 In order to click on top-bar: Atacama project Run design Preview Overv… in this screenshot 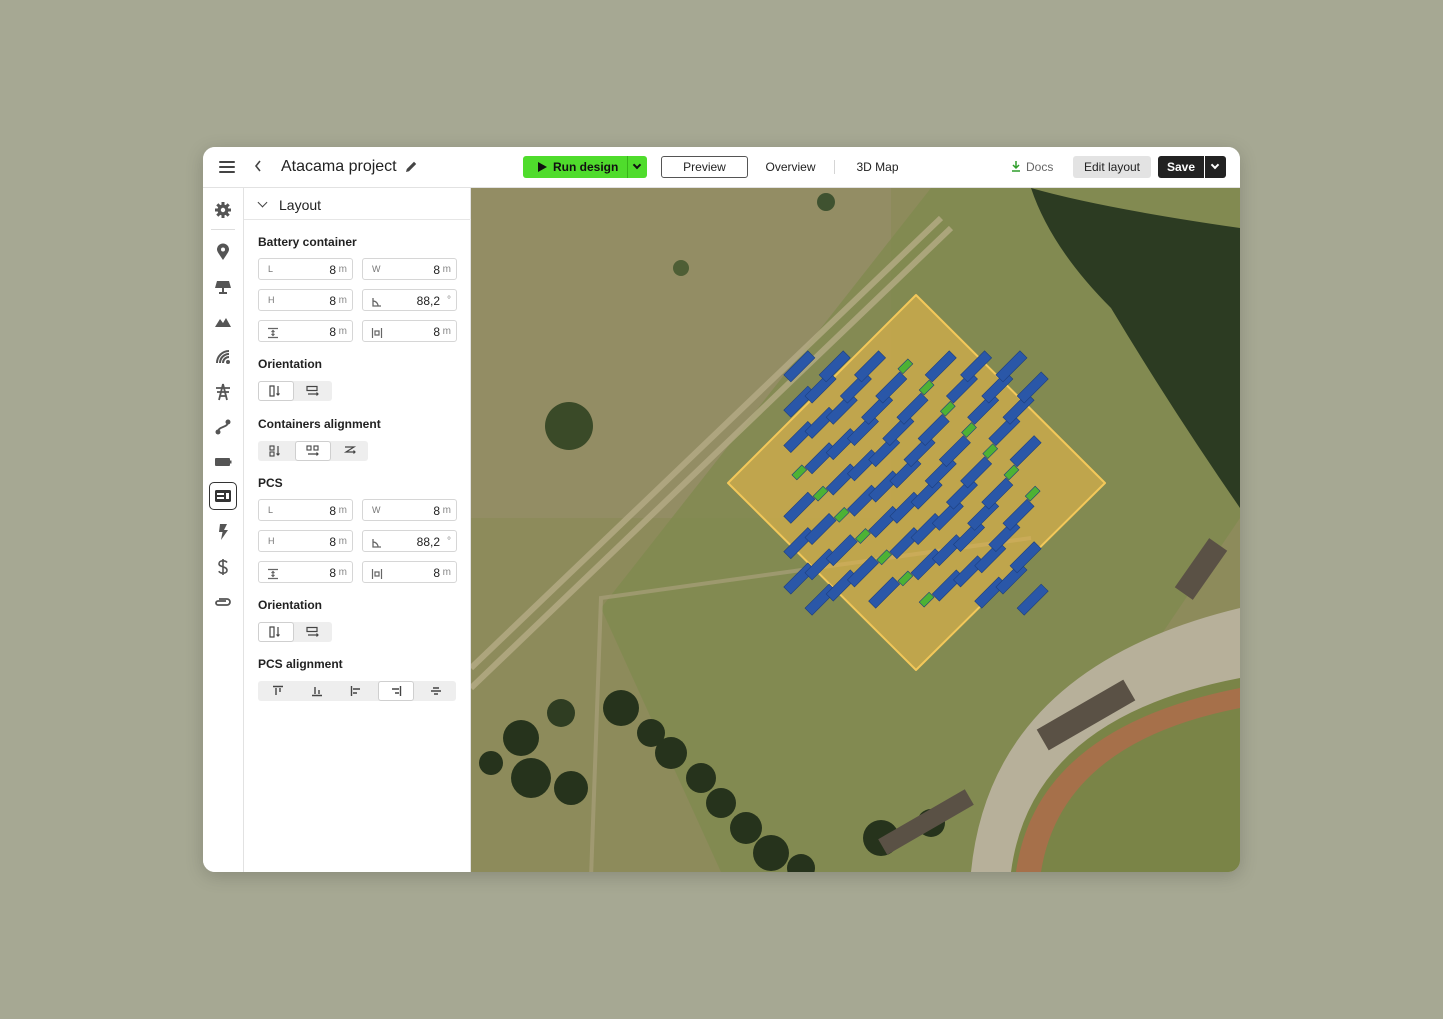, I will do `click(721, 167)`.